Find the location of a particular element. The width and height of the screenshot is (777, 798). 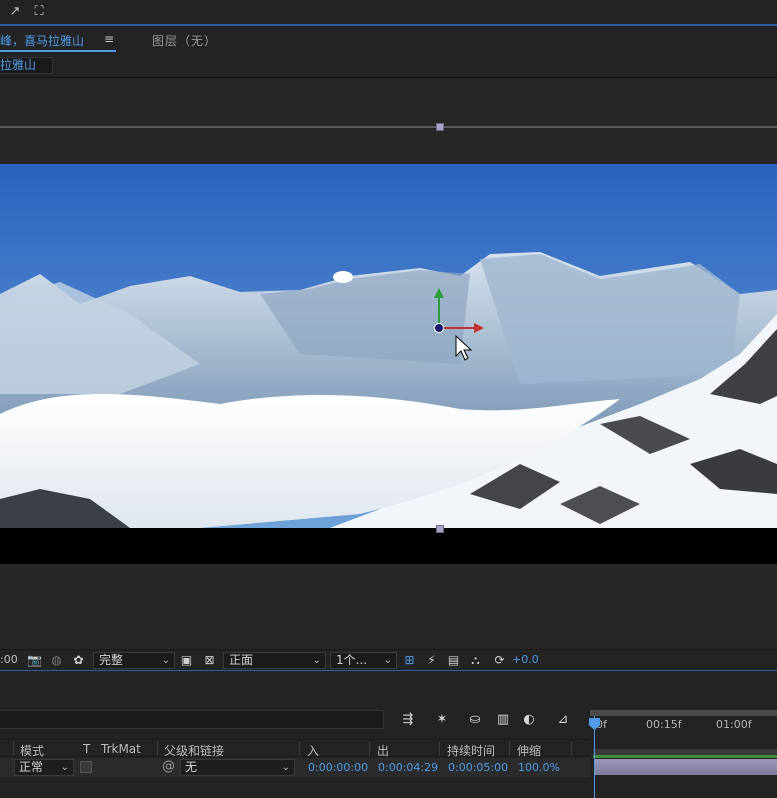

stretch-value: 100.0% is located at coordinates (539, 767).